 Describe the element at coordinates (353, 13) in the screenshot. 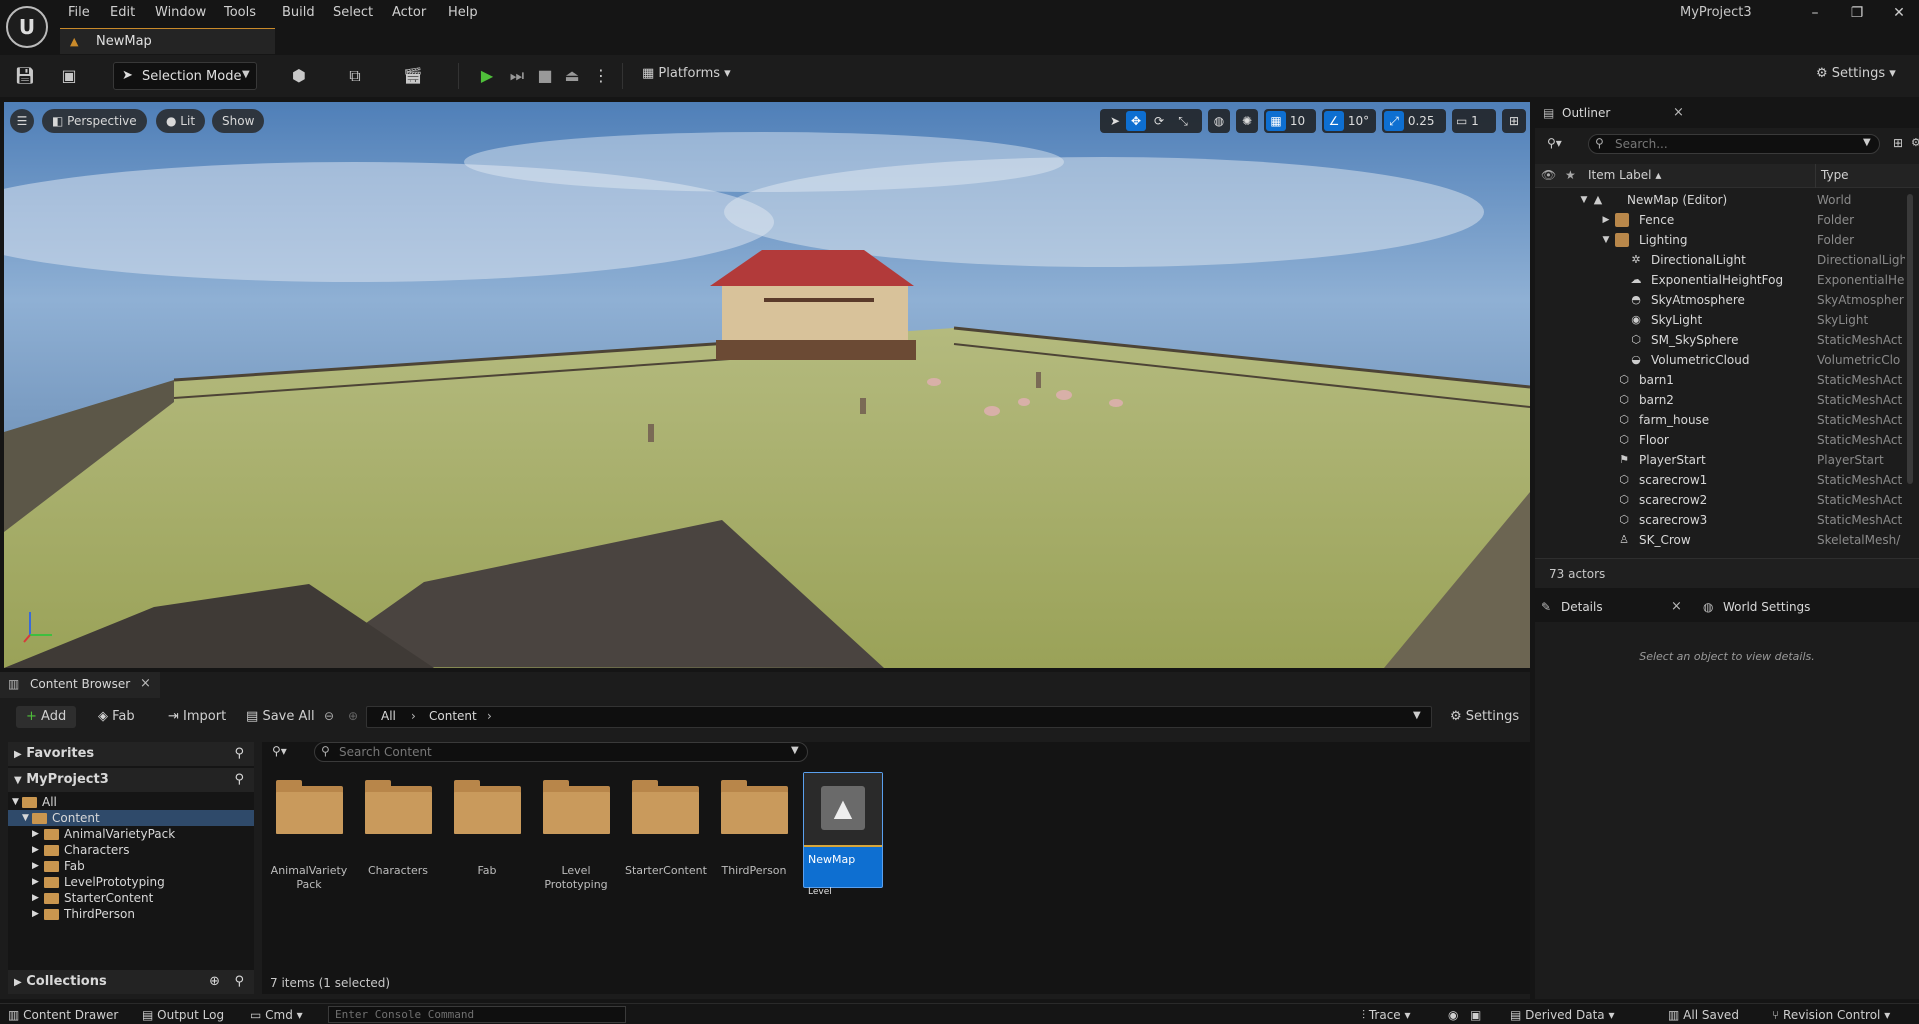

I see `menu-select: Select` at that location.